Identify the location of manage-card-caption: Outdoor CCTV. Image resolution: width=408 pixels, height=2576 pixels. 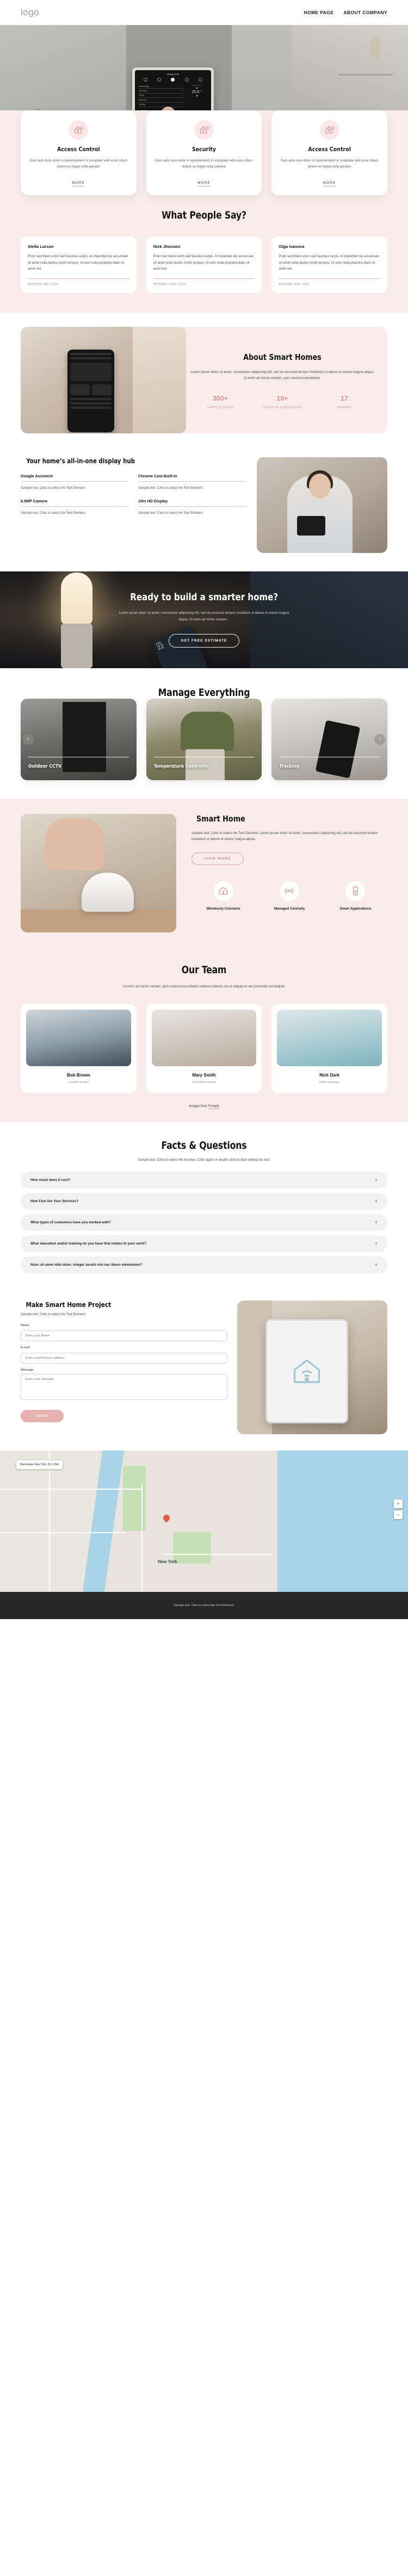
(45, 766).